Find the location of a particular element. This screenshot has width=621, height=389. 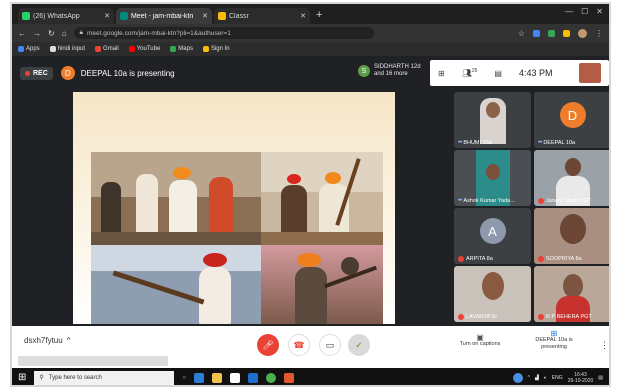

camera-toggle-button: ▭ is located at coordinates (330, 345).